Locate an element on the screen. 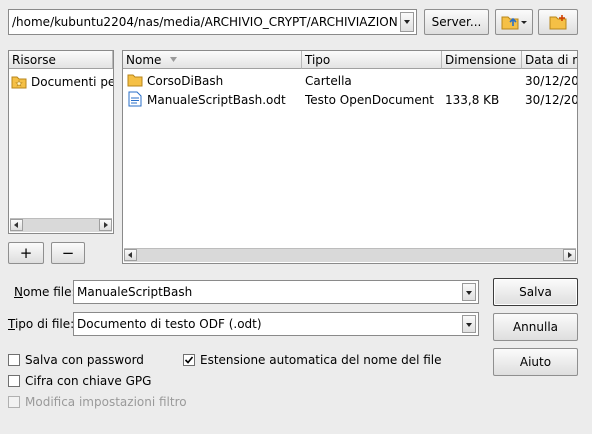 The width and height of the screenshot is (592, 434). filename-label: Nome file: is located at coordinates (45, 292).